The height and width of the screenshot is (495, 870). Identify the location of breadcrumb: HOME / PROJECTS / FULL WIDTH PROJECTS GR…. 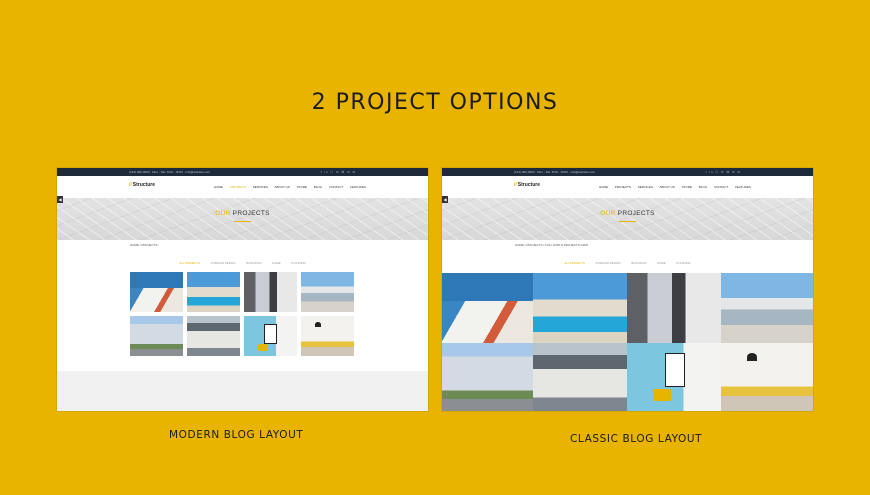
(552, 245).